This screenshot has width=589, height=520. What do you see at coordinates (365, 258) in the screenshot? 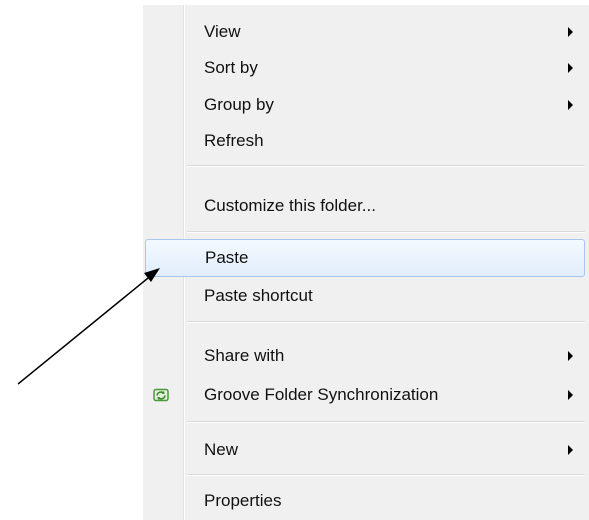
I see `menu-item-paste: Paste` at bounding box center [365, 258].